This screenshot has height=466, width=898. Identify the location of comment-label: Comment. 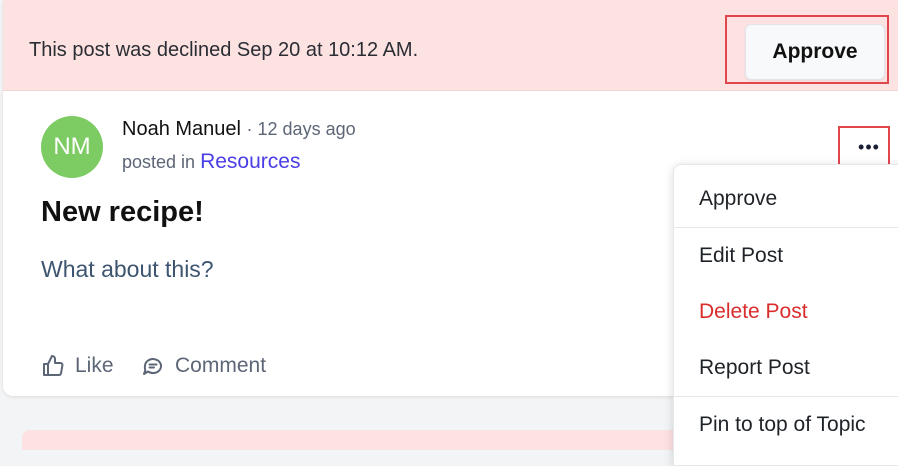
(221, 365).